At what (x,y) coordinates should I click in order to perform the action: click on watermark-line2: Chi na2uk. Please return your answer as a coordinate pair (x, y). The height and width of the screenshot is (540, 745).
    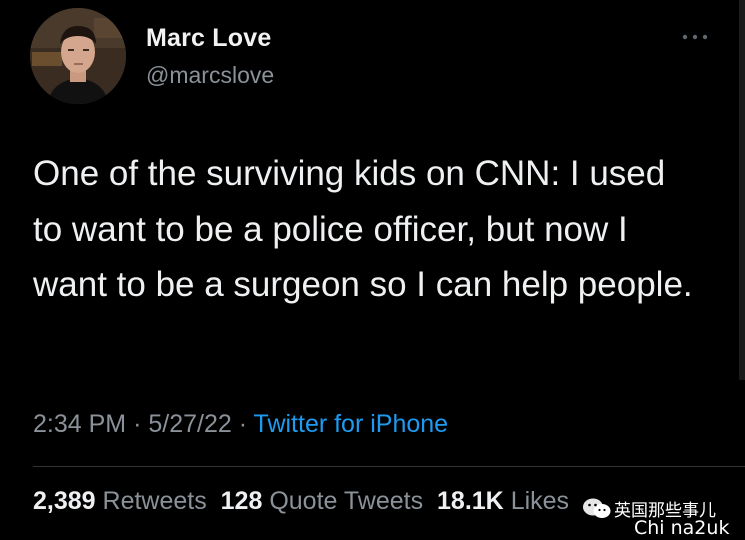
    Looking at the image, I should click on (682, 528).